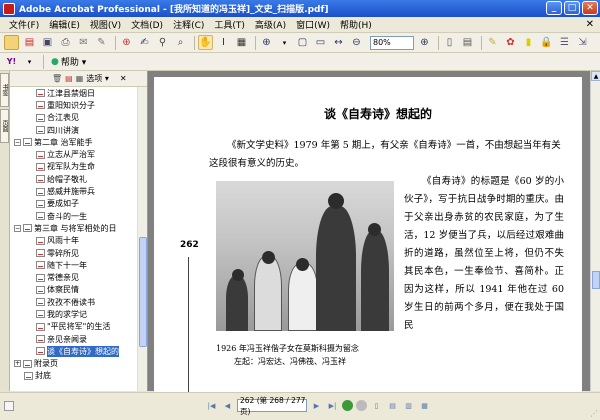 This screenshot has width=600, height=420. What do you see at coordinates (80, 78) in the screenshot?
I see `expand-bookmark-icon: ▦` at bounding box center [80, 78].